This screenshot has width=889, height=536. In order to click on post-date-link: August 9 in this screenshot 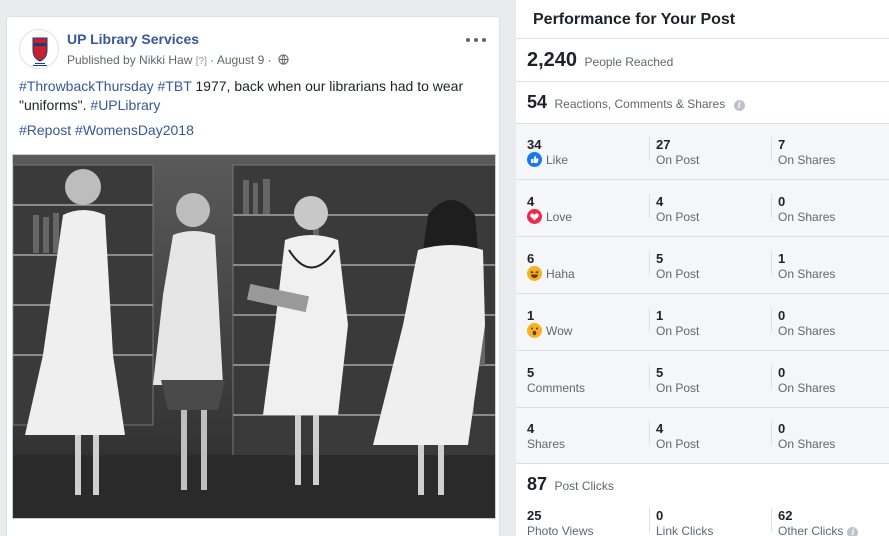, I will do `click(240, 60)`.